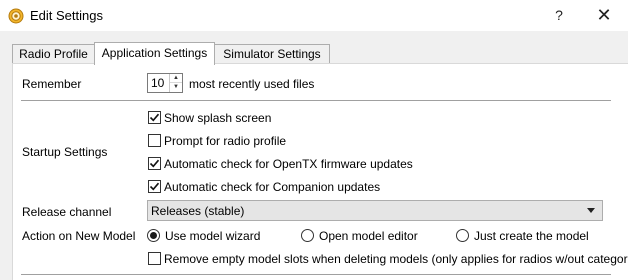 The height and width of the screenshot is (280, 628). I want to click on new-model-action-label: Action on New Model, so click(79, 236).